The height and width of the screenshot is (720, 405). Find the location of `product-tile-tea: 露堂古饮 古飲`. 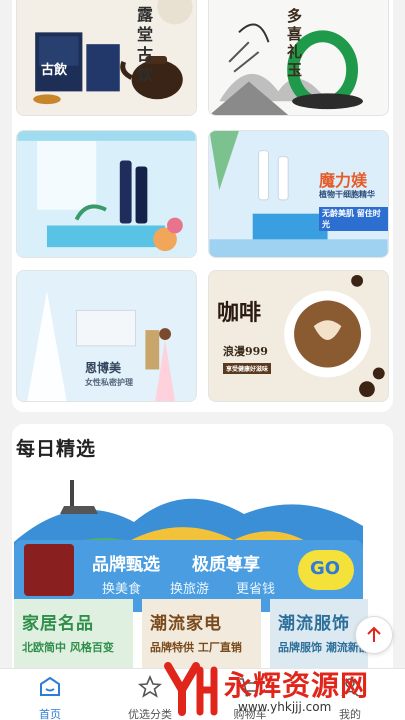

product-tile-tea: 露堂古饮 古飲 is located at coordinates (106, 58).